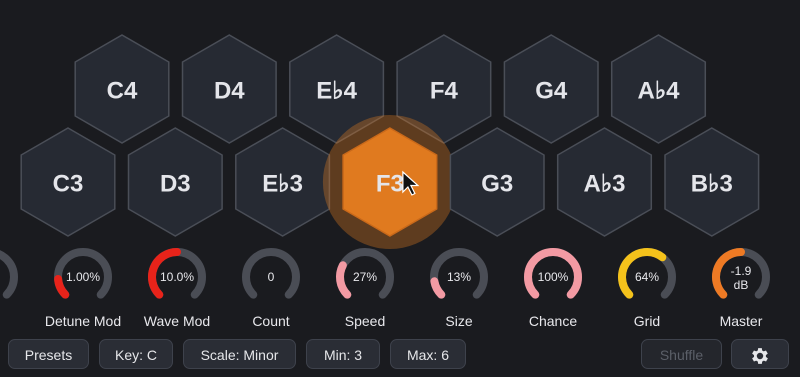  I want to click on knob-value: 10.0%, so click(177, 277).